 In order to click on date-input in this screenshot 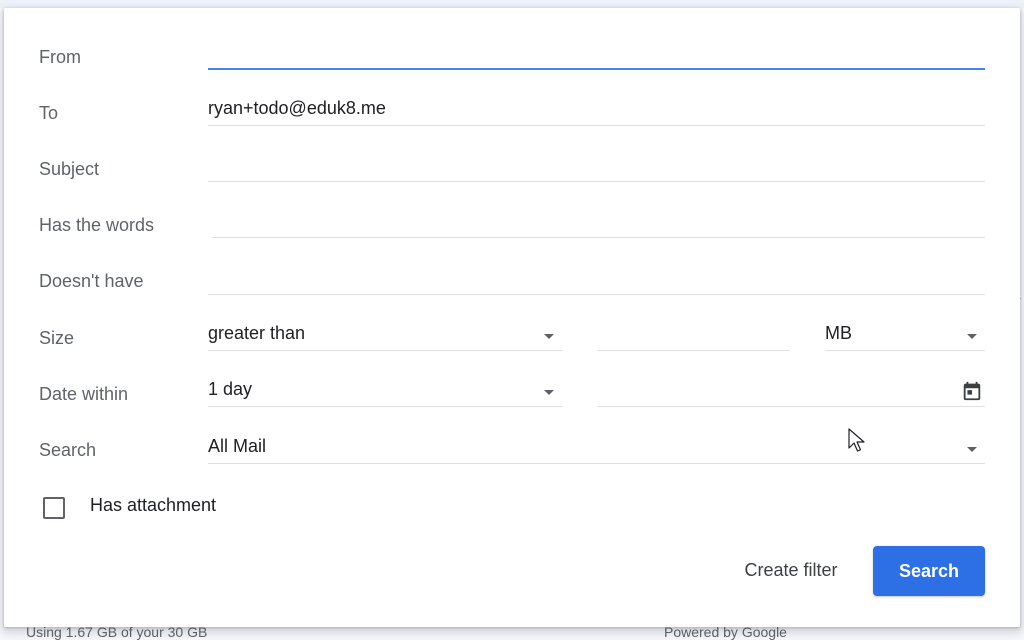, I will do `click(791, 392)`.